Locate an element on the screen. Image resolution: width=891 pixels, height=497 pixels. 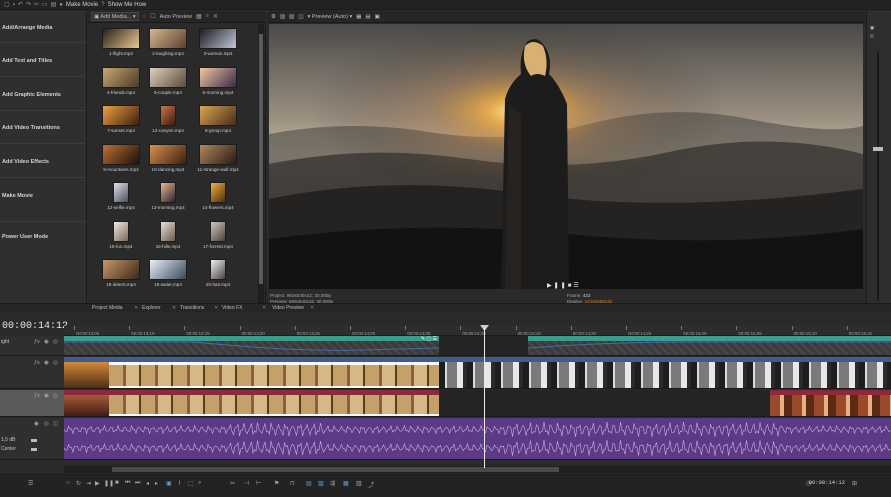
marker-icon: ⚑ is located at coordinates (276, 483).